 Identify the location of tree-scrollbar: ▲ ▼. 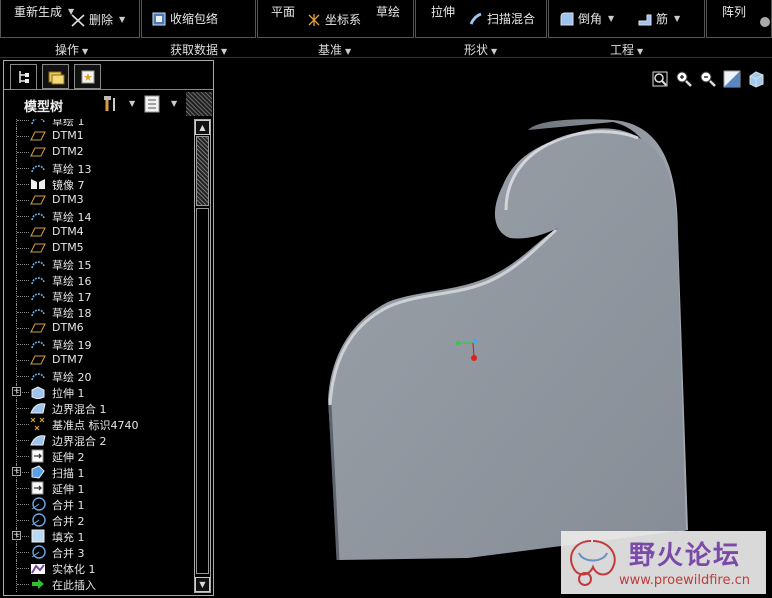
(202, 356).